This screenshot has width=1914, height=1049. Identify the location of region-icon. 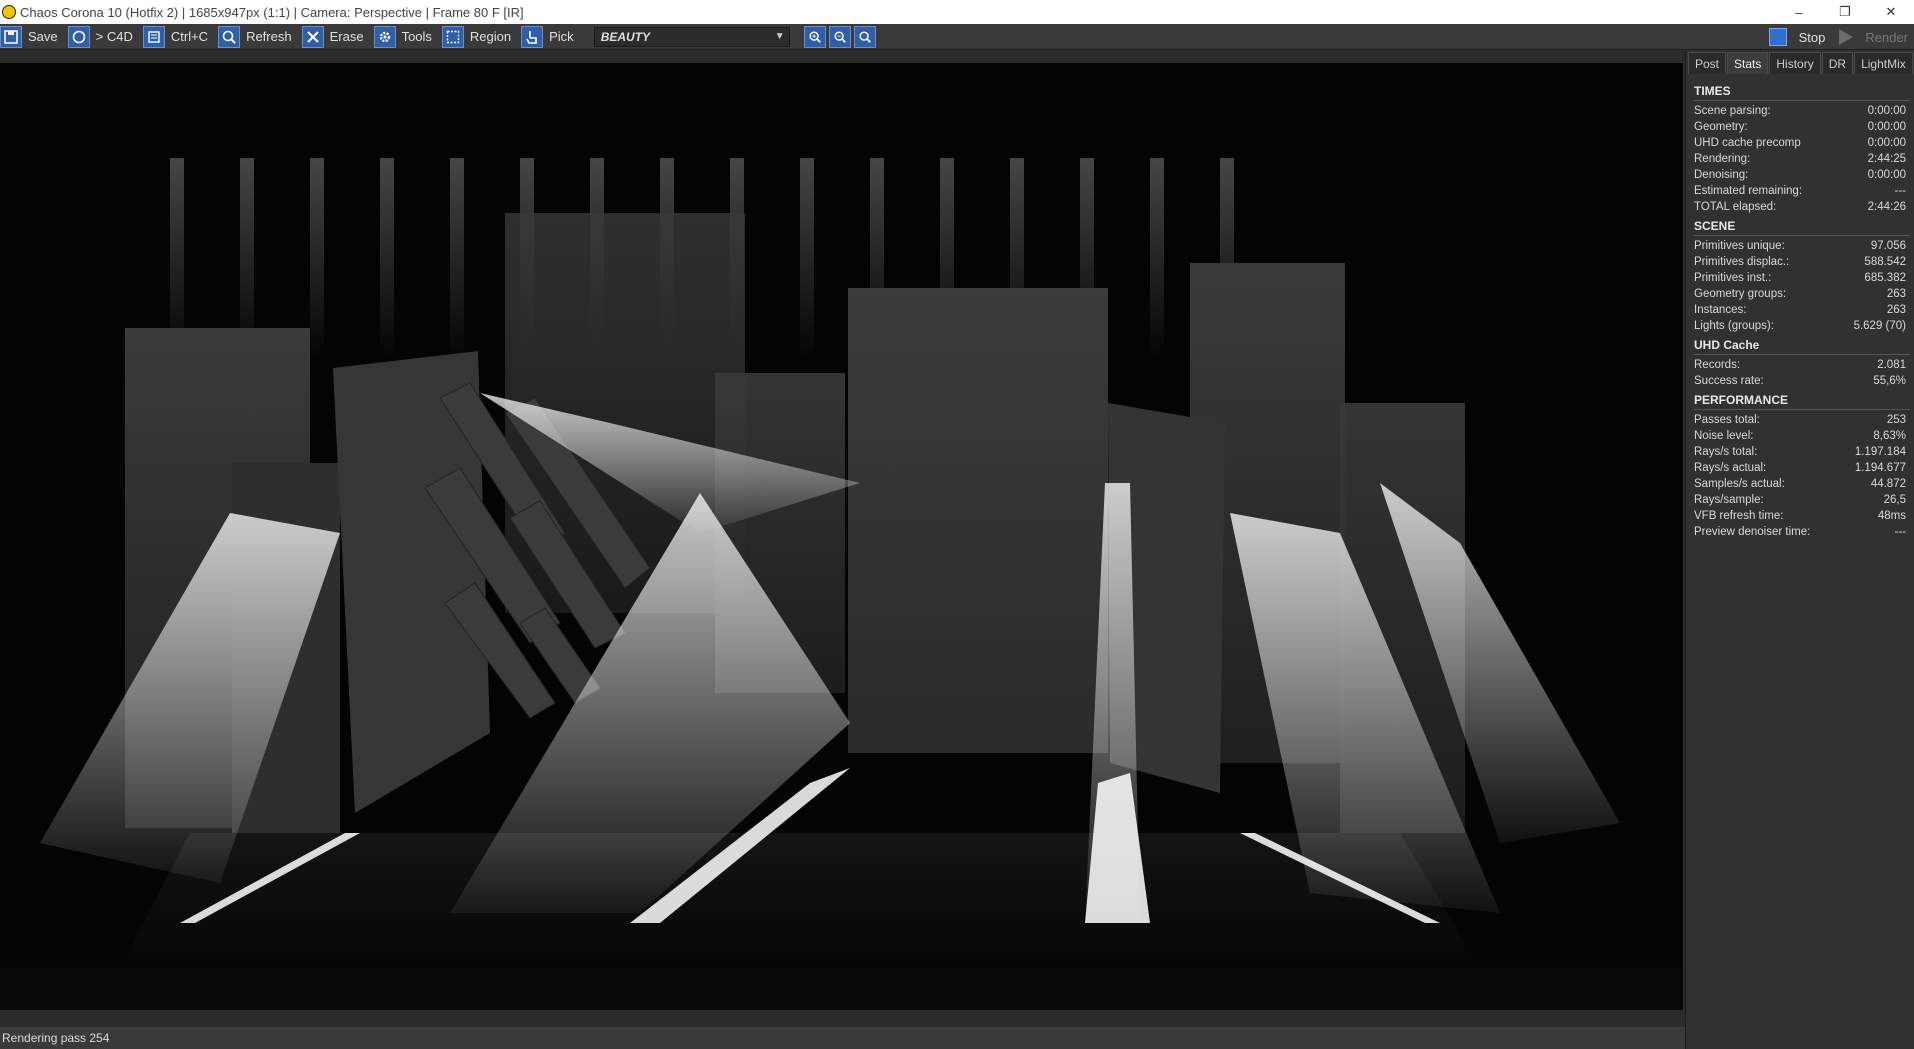
(452, 36).